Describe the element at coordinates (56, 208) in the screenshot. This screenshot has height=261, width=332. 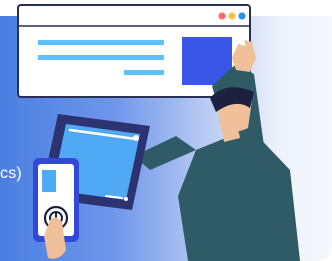
I see `phone-icon` at that location.